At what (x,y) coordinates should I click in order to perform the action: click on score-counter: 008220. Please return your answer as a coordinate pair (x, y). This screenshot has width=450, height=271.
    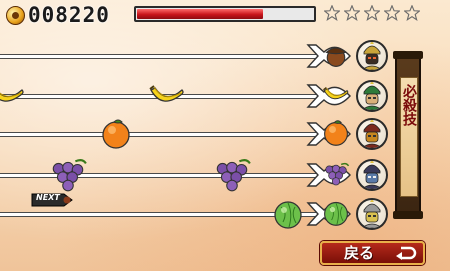
    Looking at the image, I should click on (69, 15).